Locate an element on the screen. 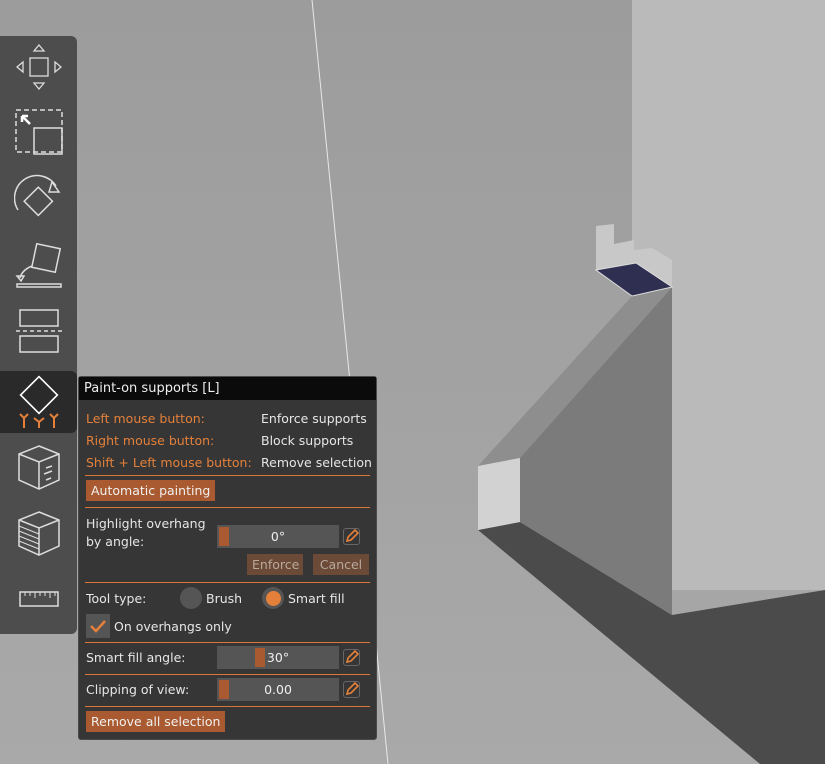 The height and width of the screenshot is (764, 825). automatic-painting-button: Automatic painting is located at coordinates (151, 490).